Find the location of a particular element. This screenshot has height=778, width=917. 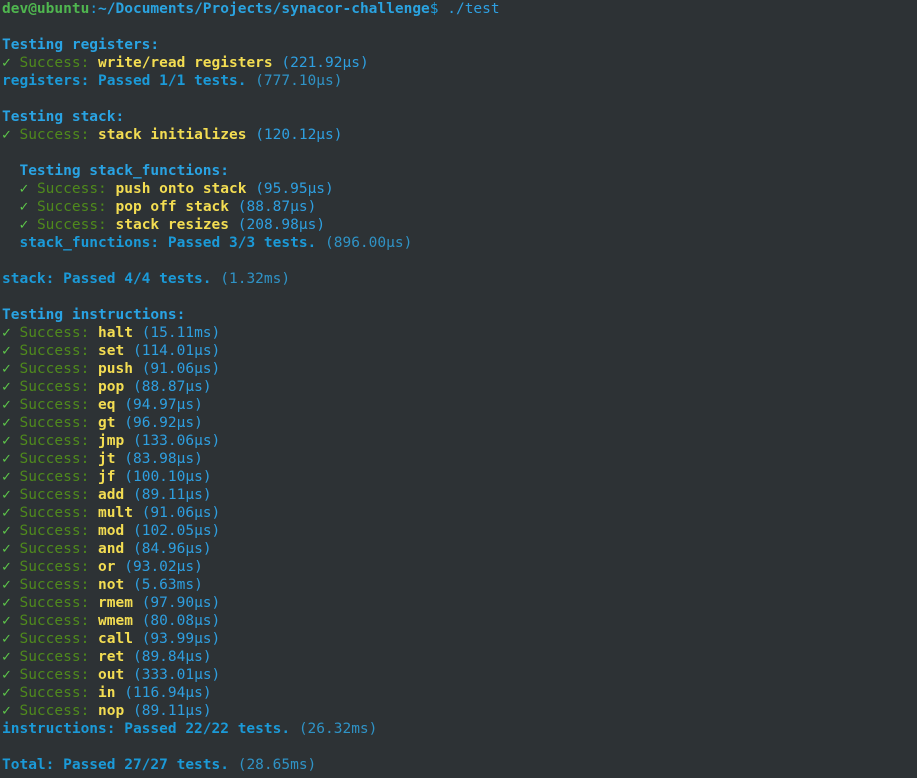

test-result-line: ✓ Success: call (93.99µs) is located at coordinates (458, 639).